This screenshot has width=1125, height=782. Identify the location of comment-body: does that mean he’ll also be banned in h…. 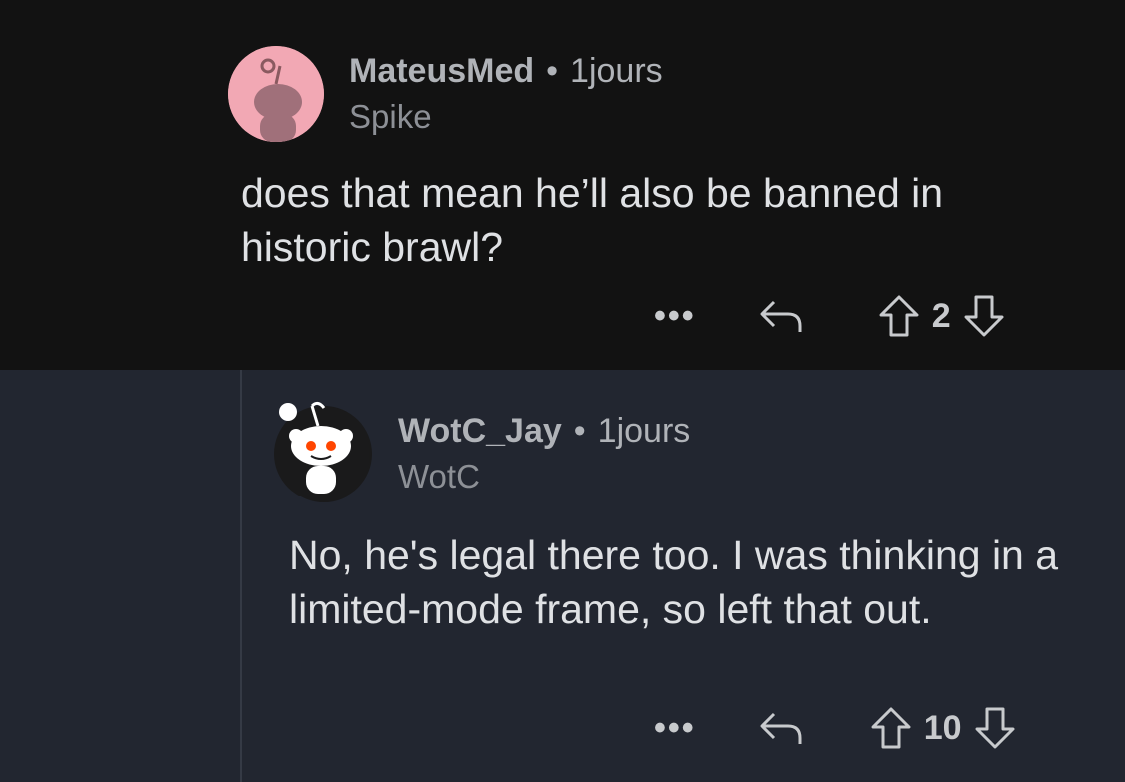
(592, 220).